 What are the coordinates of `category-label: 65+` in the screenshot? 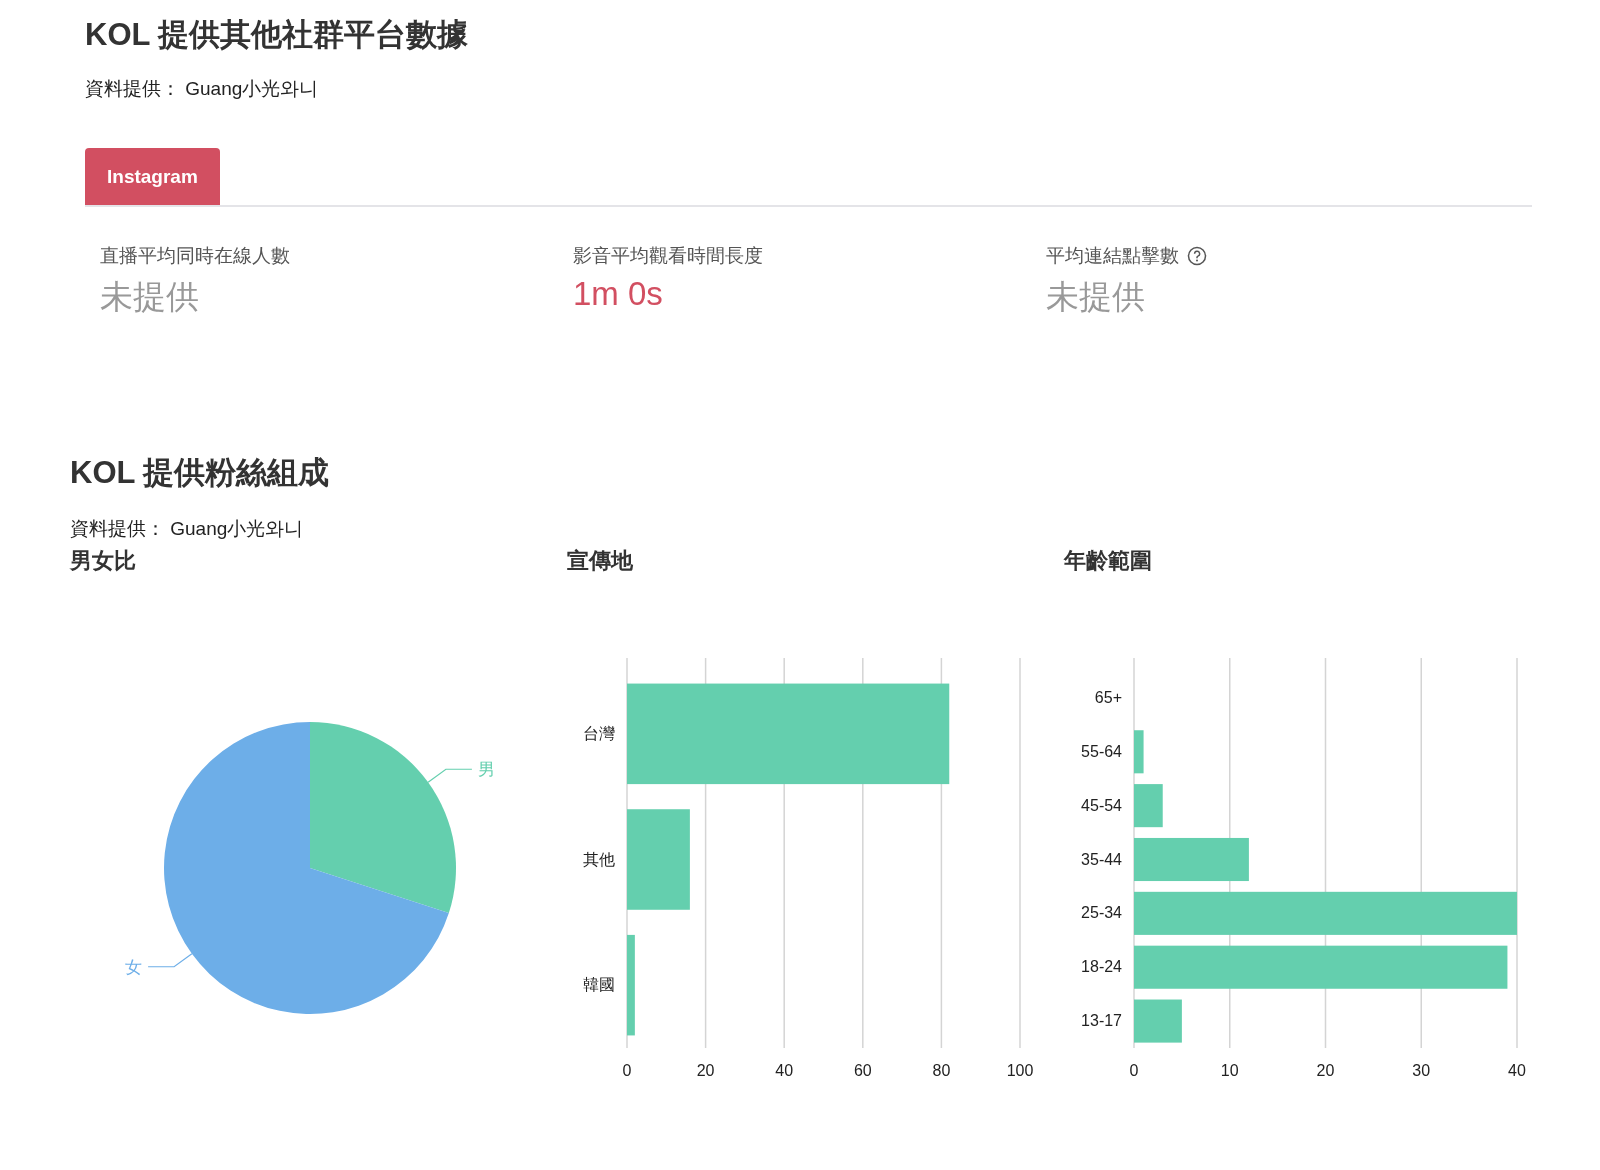 It's located at (1108, 697).